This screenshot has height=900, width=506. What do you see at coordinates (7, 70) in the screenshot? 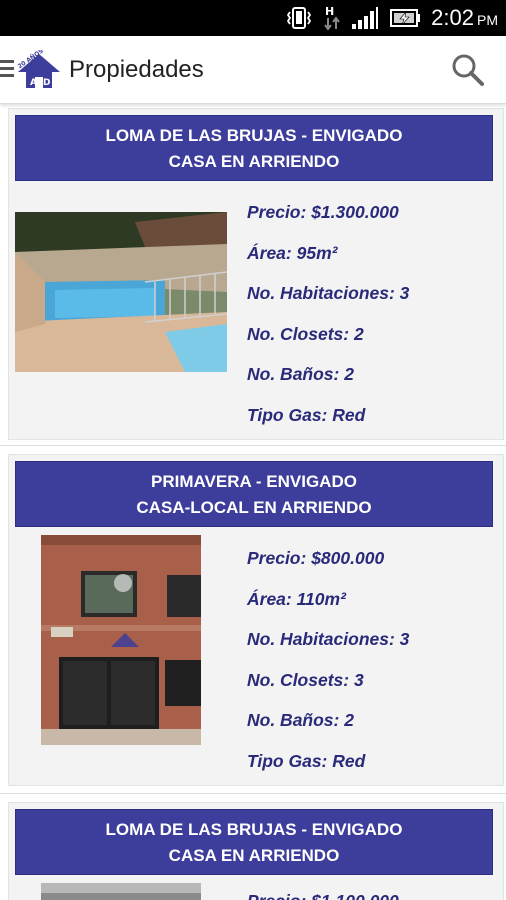
I see `menu-icon` at bounding box center [7, 70].